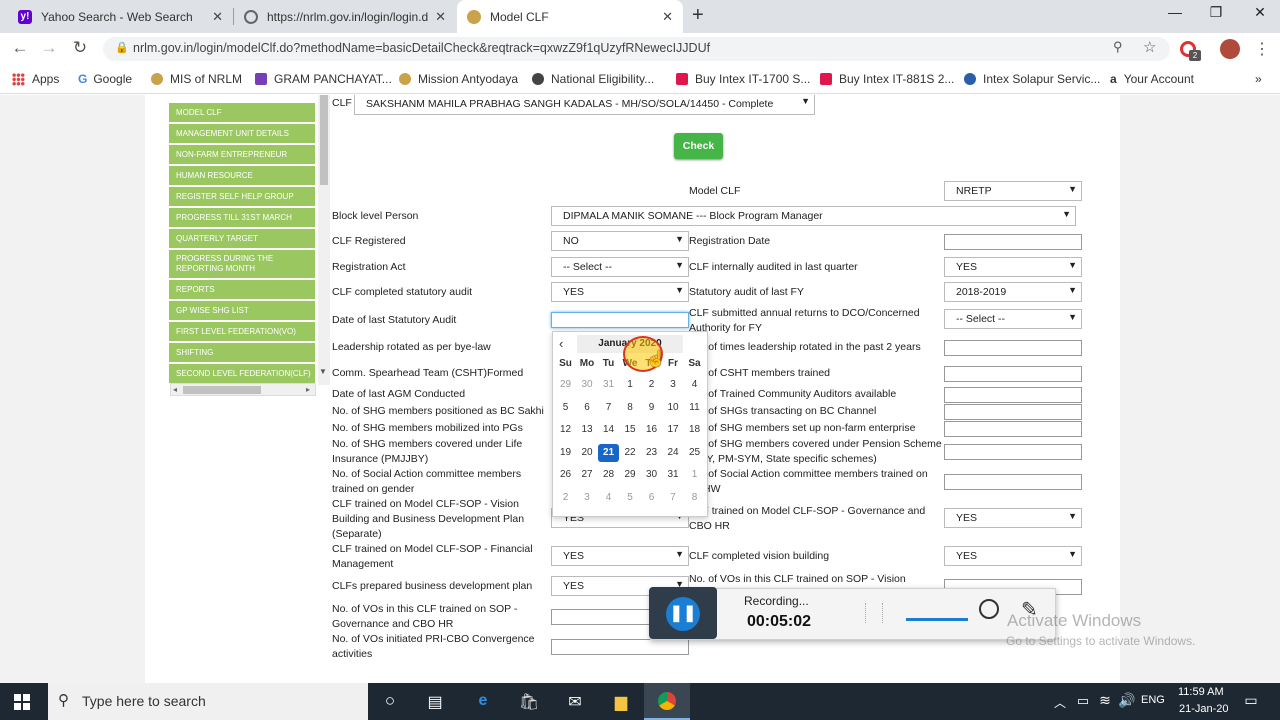 The height and width of the screenshot is (720, 1280). What do you see at coordinates (1149, 47) in the screenshot?
I see `bookmark-star-icon: ☆` at bounding box center [1149, 47].